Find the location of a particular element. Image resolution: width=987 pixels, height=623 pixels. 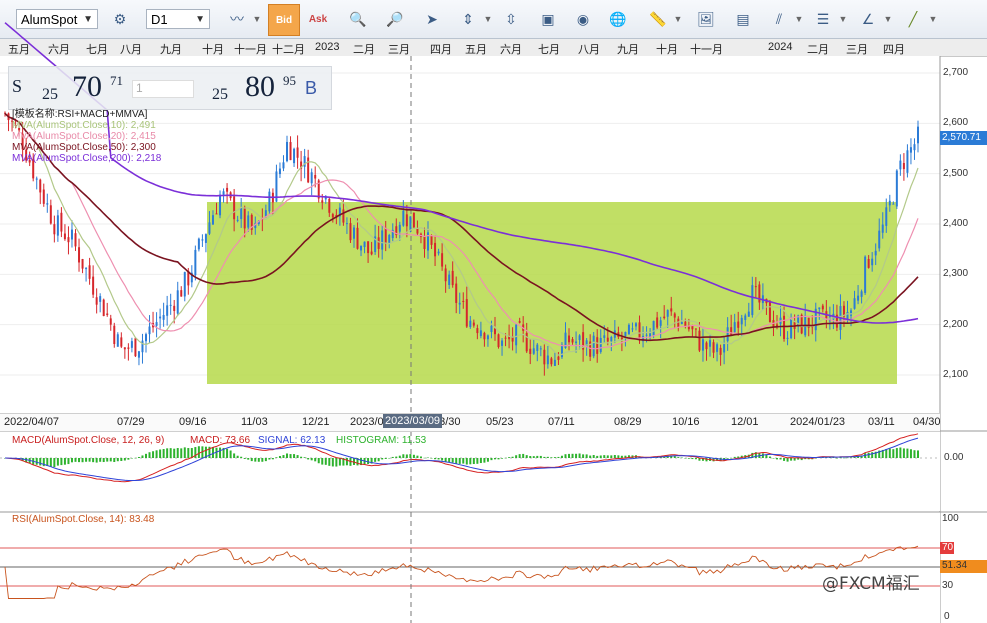

zoom-out-icon: 🔎 is located at coordinates (395, 19).